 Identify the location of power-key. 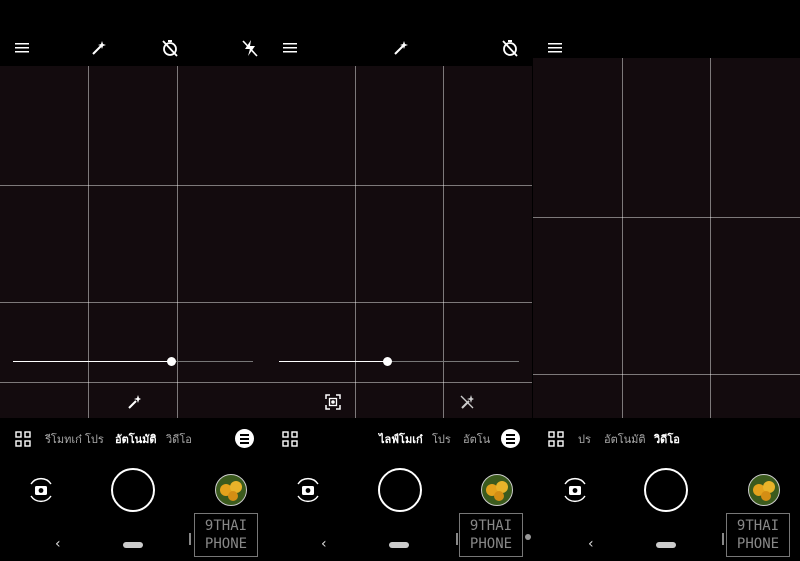
(528, 537).